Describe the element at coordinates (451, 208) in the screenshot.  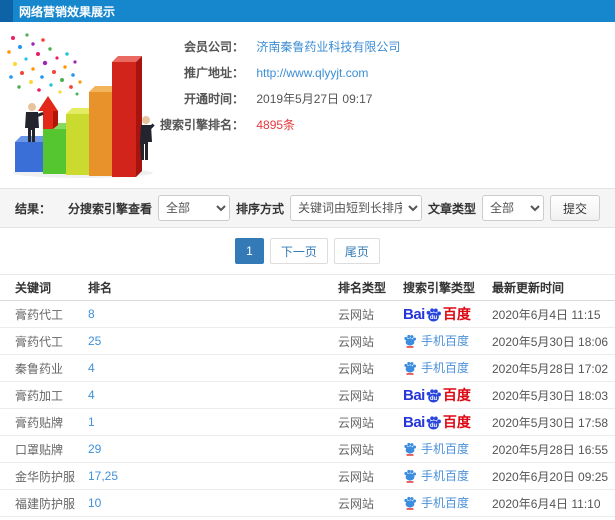
I see `article-type-label: 文章类型` at that location.